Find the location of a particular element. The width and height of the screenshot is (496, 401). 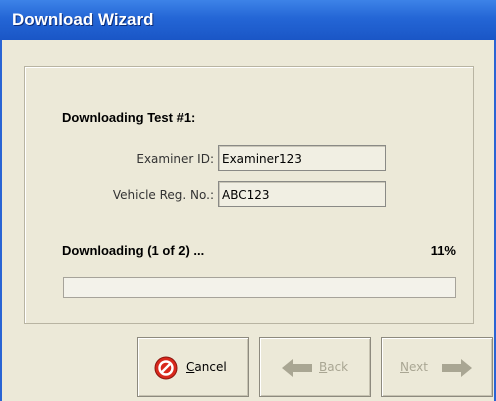

download-heading: Downloading Test #1: is located at coordinates (129, 117).